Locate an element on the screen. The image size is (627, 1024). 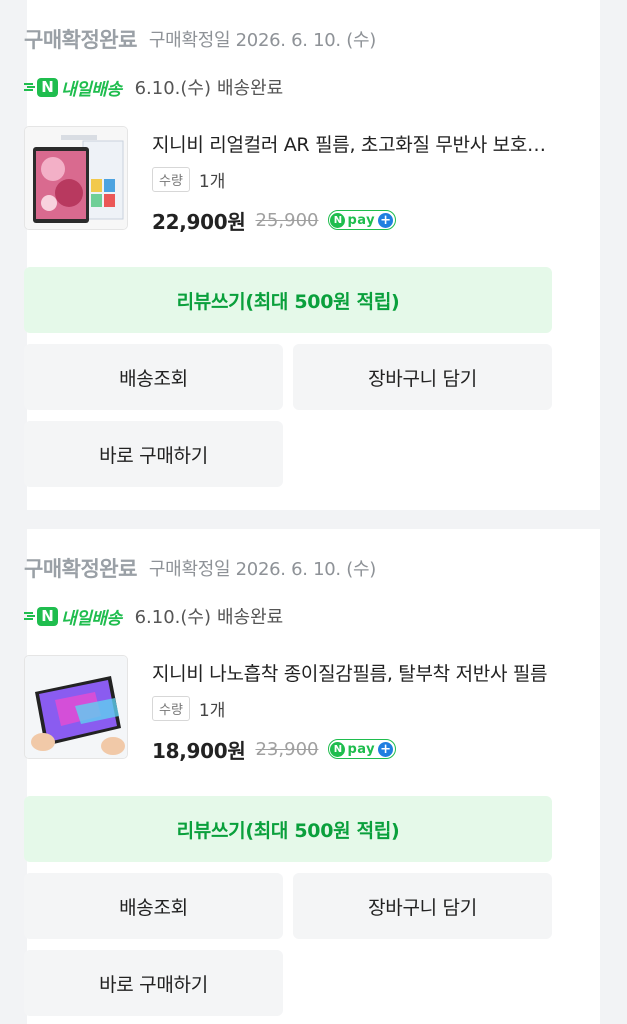
original-price: 25,900 is located at coordinates (287, 220).